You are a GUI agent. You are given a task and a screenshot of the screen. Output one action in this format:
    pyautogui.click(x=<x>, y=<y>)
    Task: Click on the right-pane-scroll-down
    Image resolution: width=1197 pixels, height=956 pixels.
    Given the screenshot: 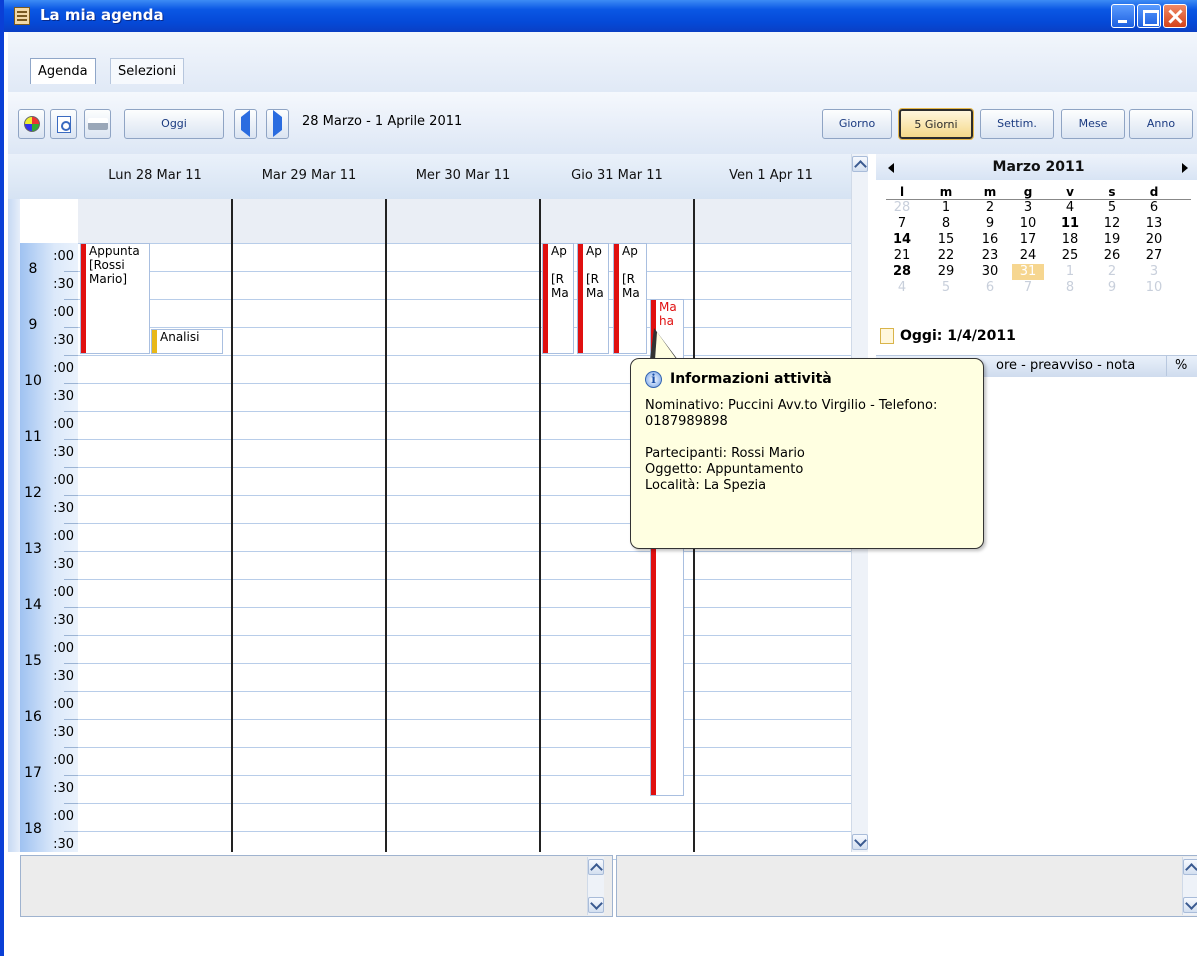 What is the action you would take?
    pyautogui.click(x=1190, y=905)
    